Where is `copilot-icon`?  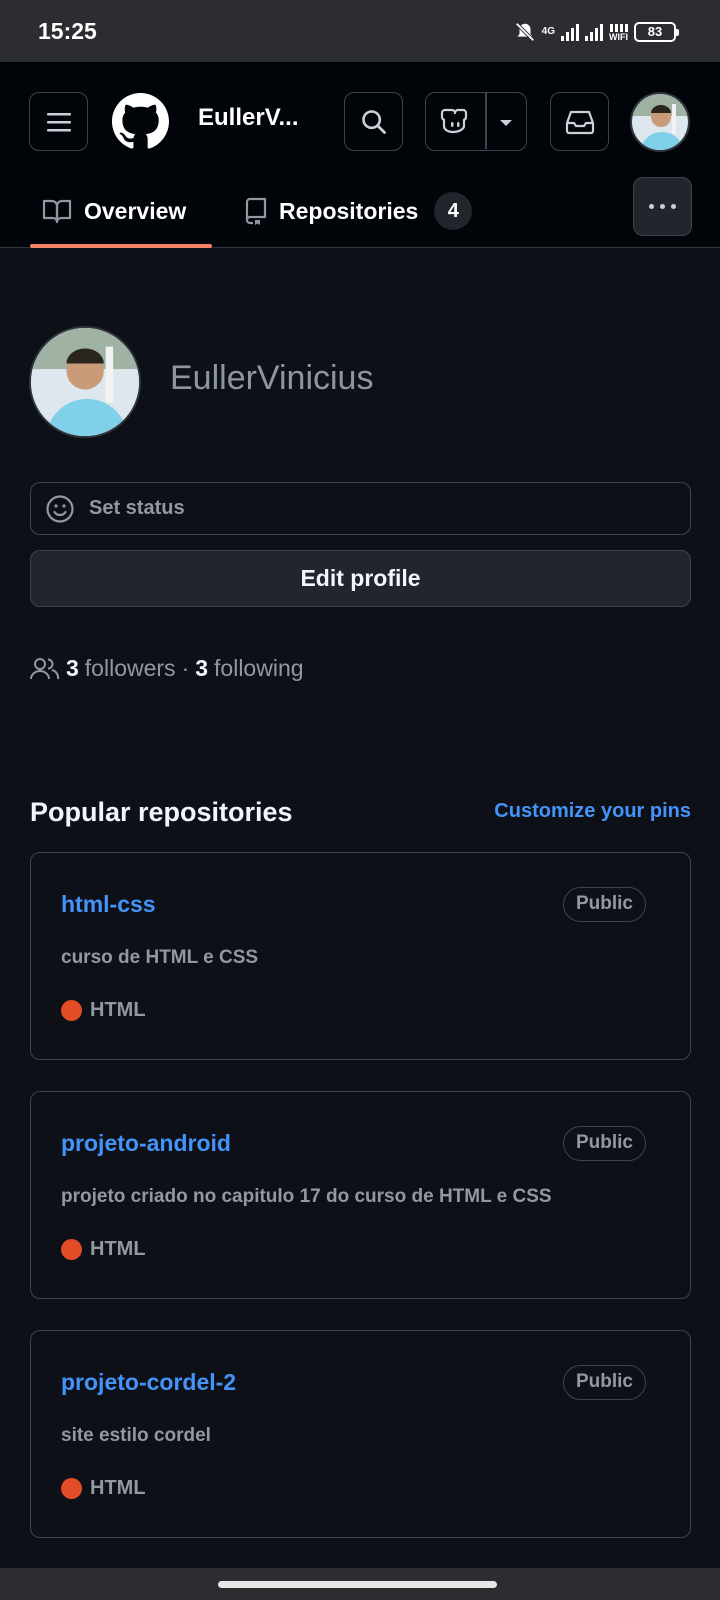
copilot-icon is located at coordinates (454, 121).